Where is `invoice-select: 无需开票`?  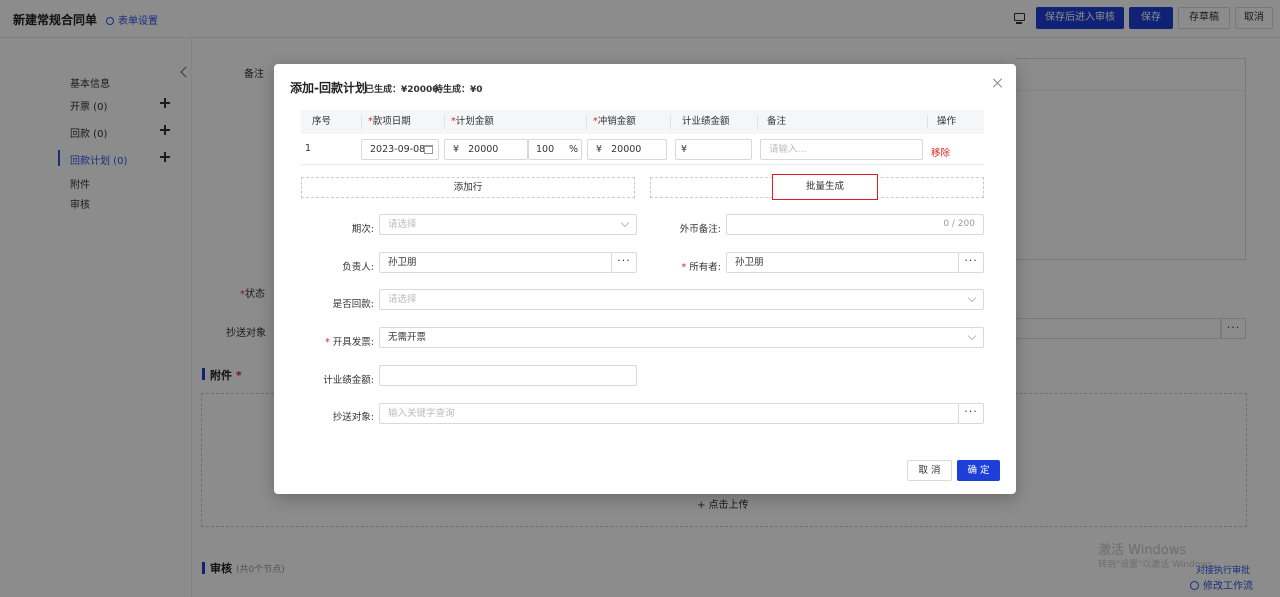 invoice-select: 无需开票 is located at coordinates (681, 337).